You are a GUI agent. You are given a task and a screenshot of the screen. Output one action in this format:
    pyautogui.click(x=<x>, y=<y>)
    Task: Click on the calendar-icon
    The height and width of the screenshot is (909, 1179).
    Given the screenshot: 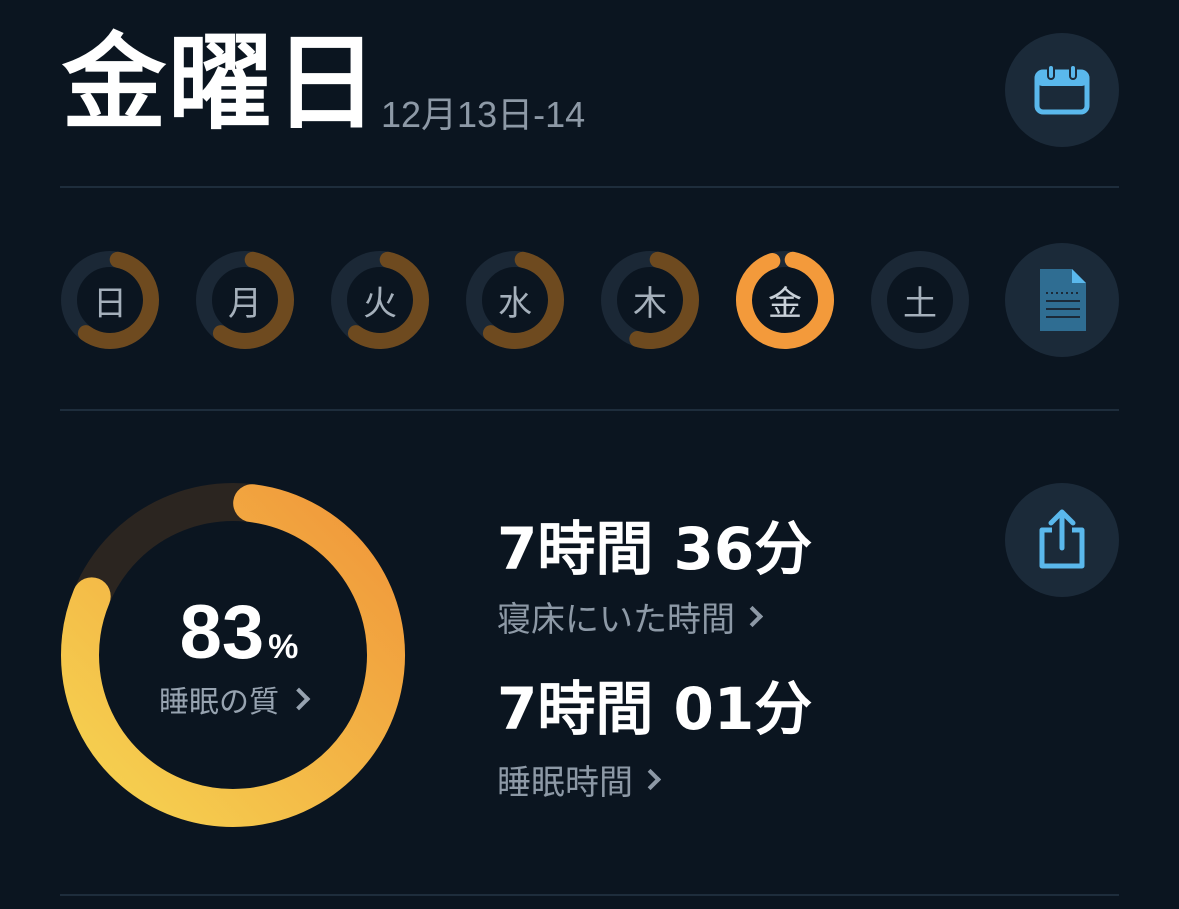 What is the action you would take?
    pyautogui.click(x=1062, y=89)
    